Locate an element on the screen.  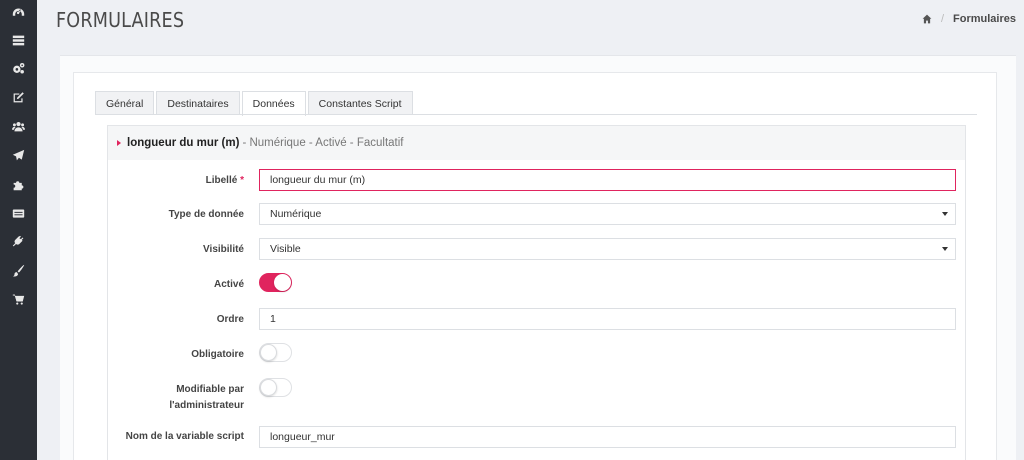
page-title: FORMULAIRES is located at coordinates (120, 20).